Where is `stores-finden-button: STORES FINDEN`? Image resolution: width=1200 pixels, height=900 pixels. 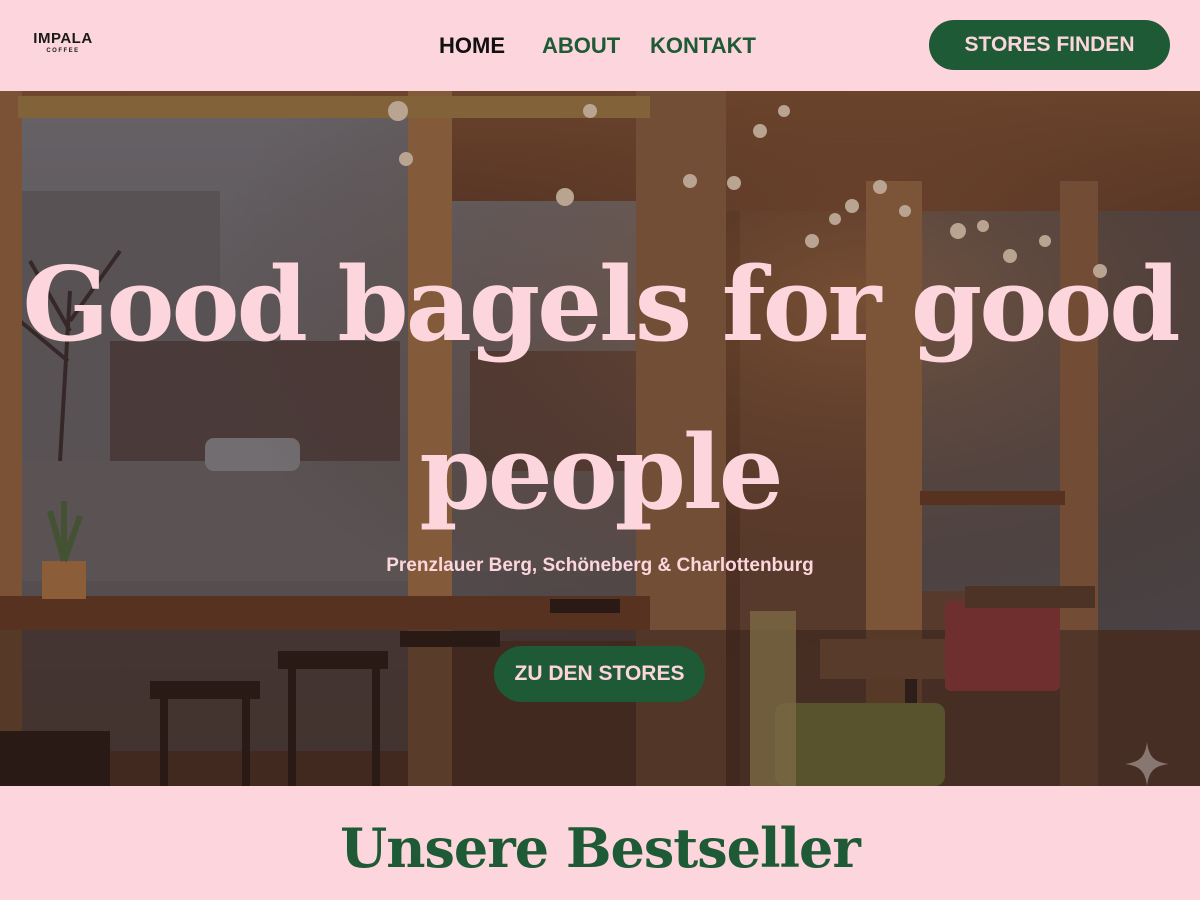
stores-finden-button: STORES FINDEN is located at coordinates (1049, 45).